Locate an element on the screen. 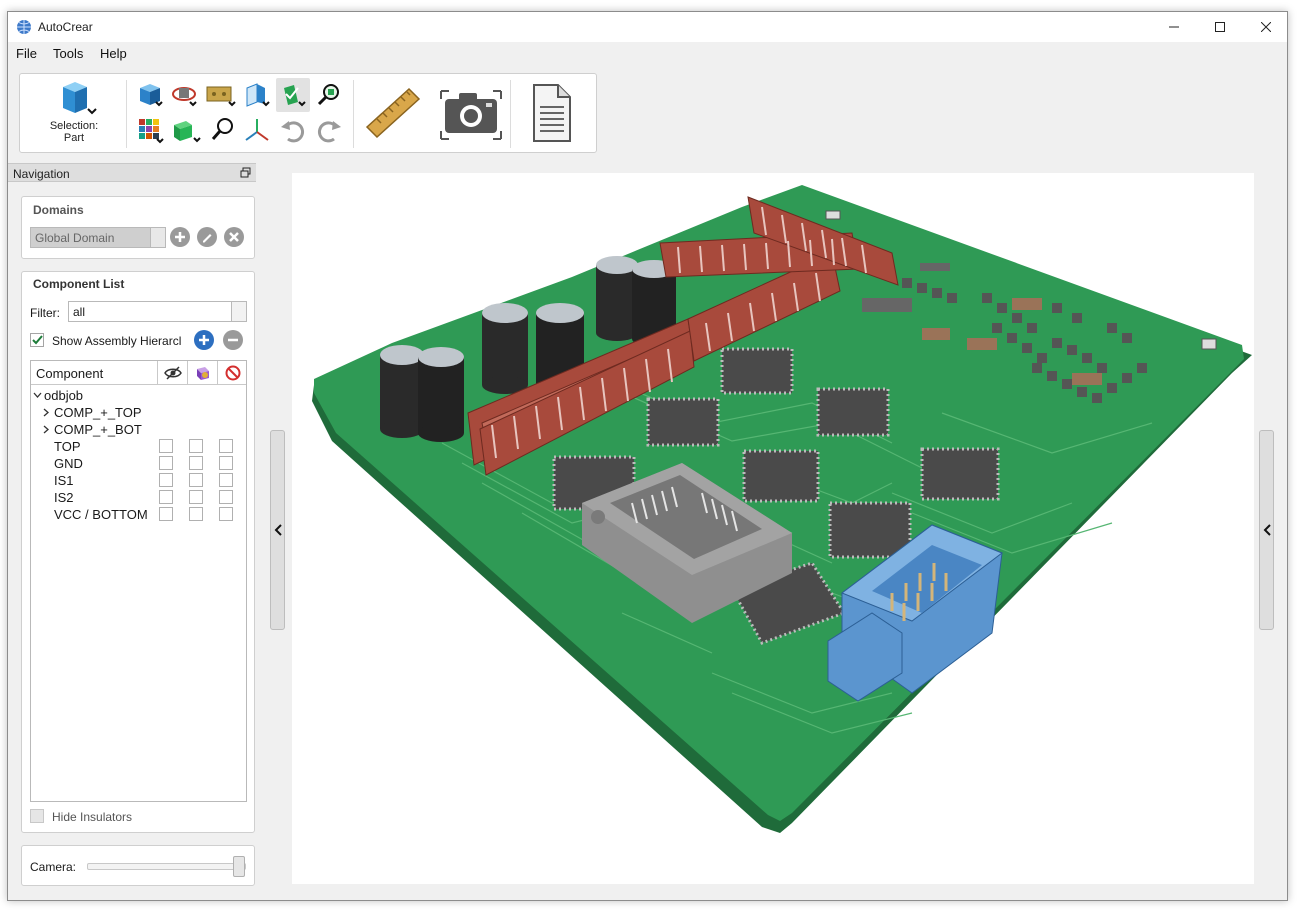 The image size is (1304, 915). title-bar: AutoCrear is located at coordinates (647, 27).